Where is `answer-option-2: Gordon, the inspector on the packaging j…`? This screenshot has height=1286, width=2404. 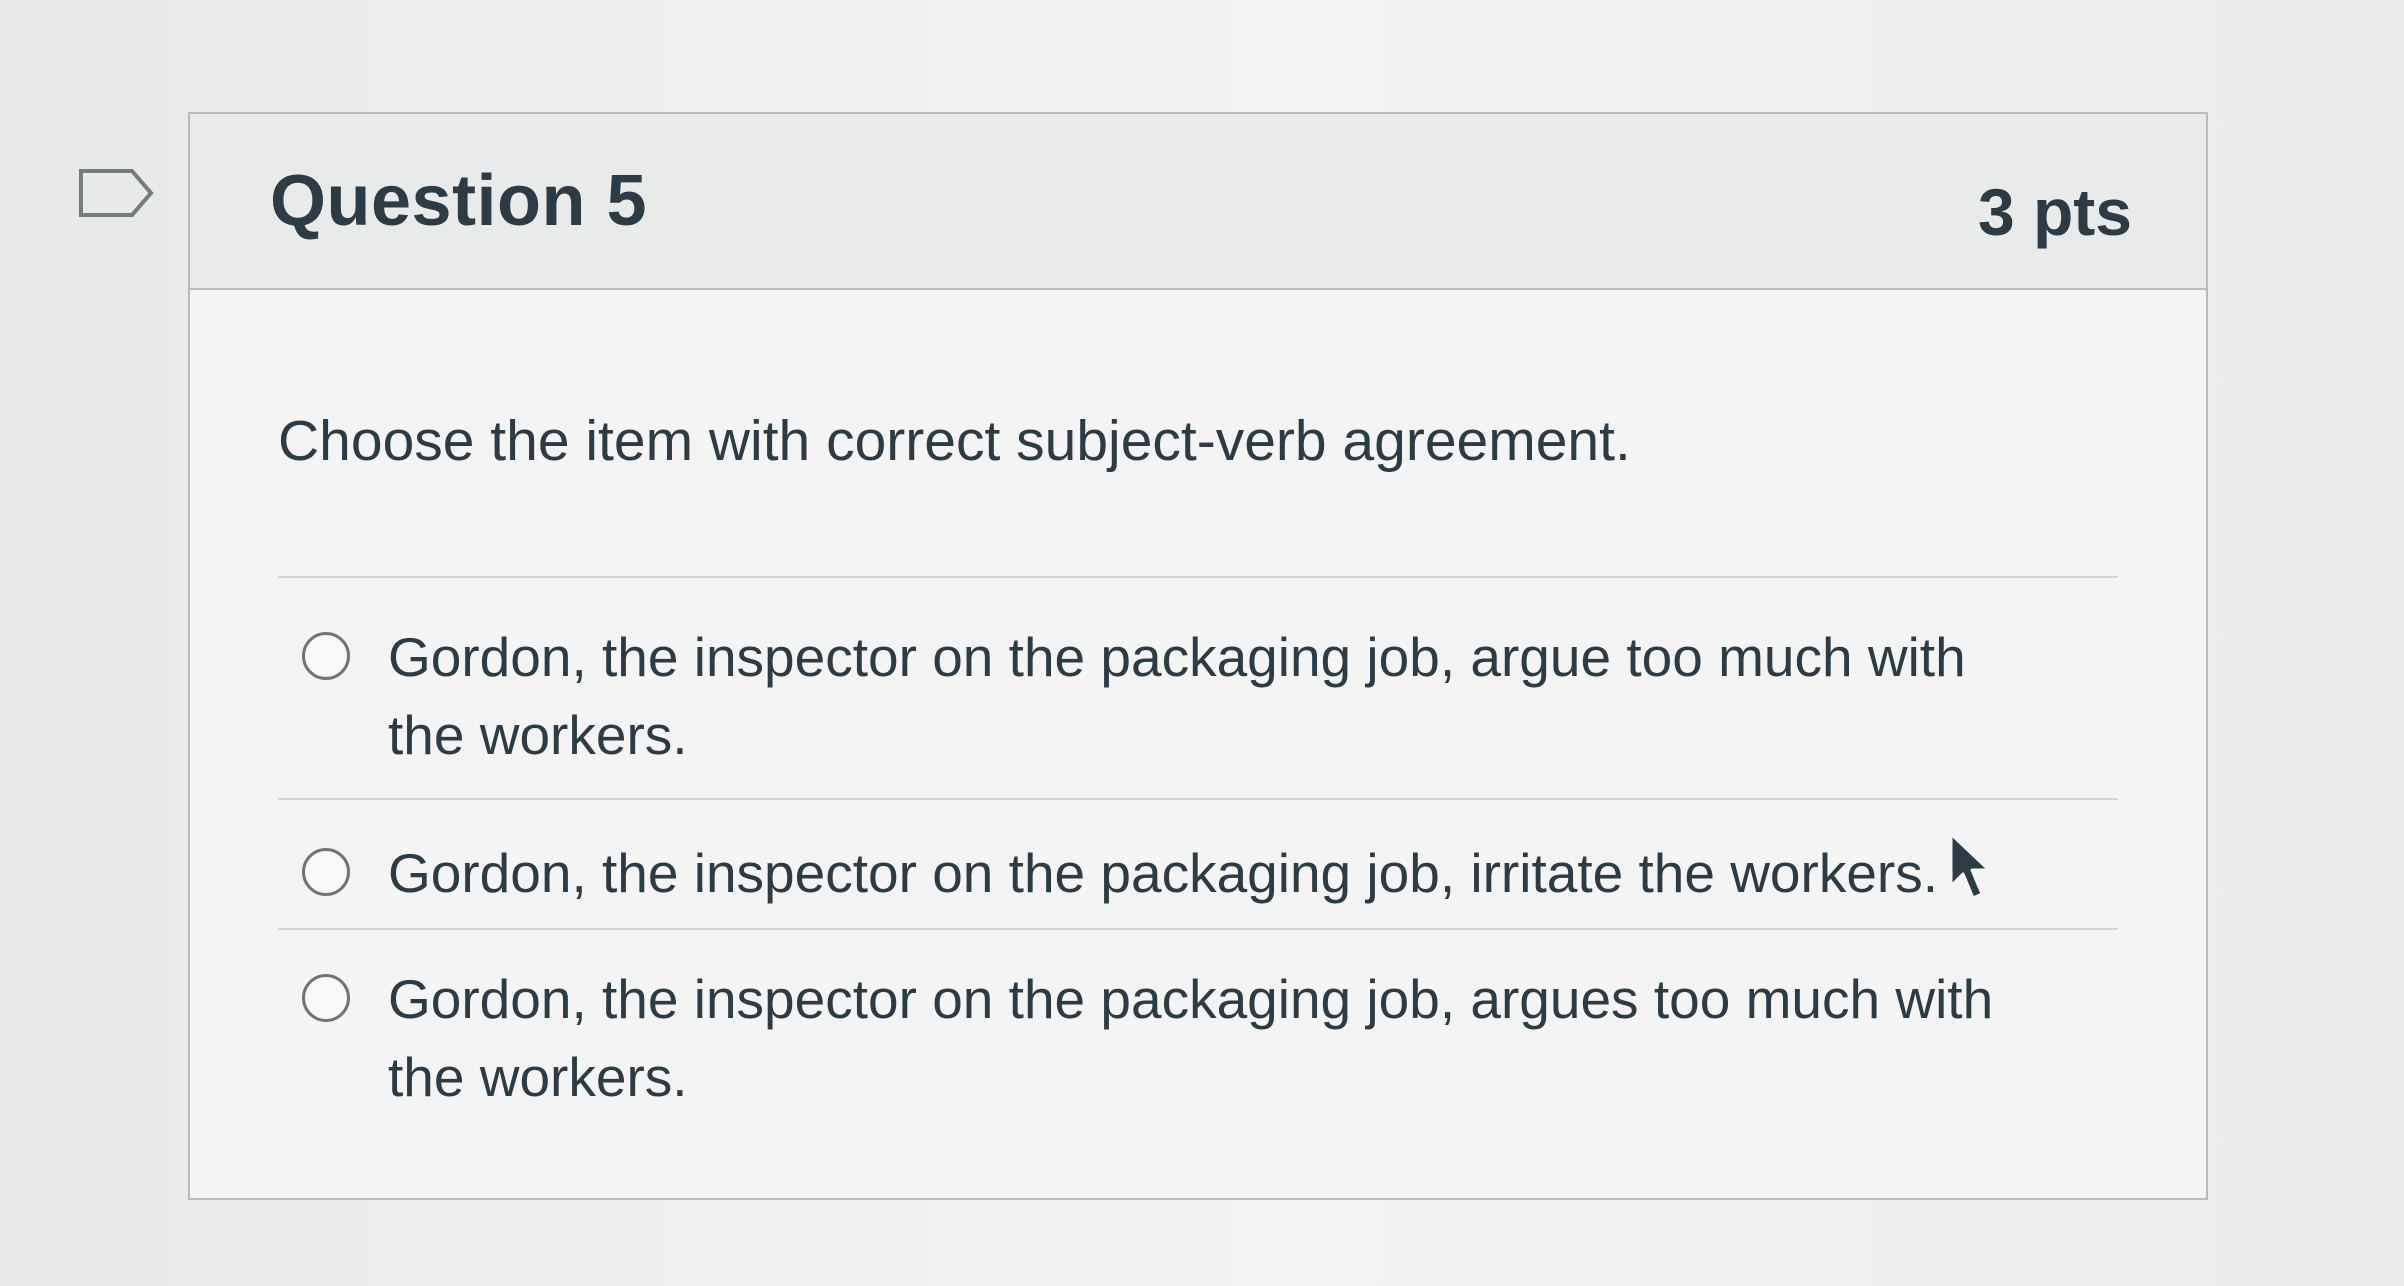 answer-option-2: Gordon, the inspector on the packaging j… is located at coordinates (1232, 873).